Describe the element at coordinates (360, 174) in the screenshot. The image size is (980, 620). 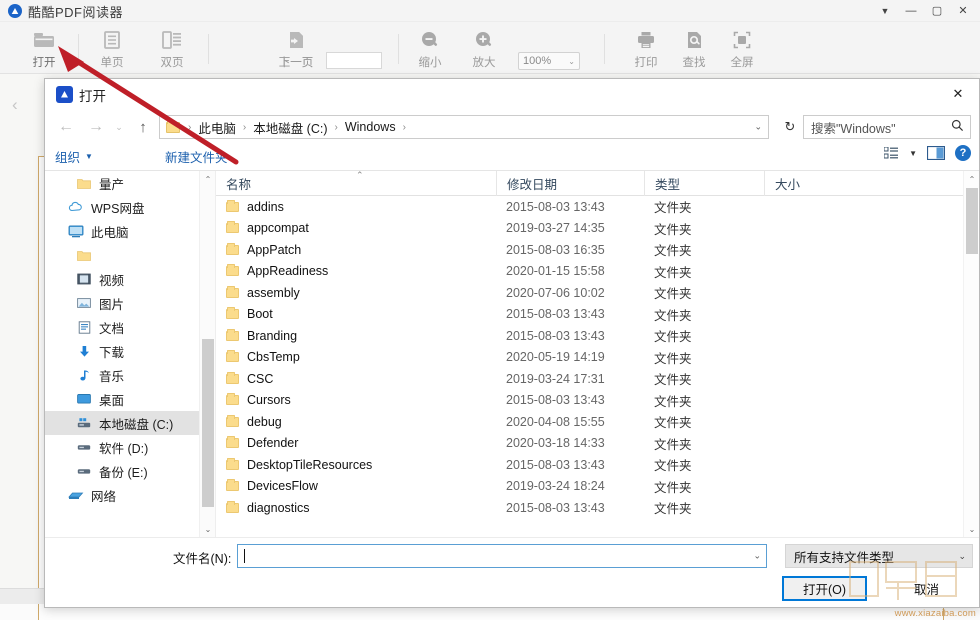
I see `sort-ascending-icon: ⌃` at that location.